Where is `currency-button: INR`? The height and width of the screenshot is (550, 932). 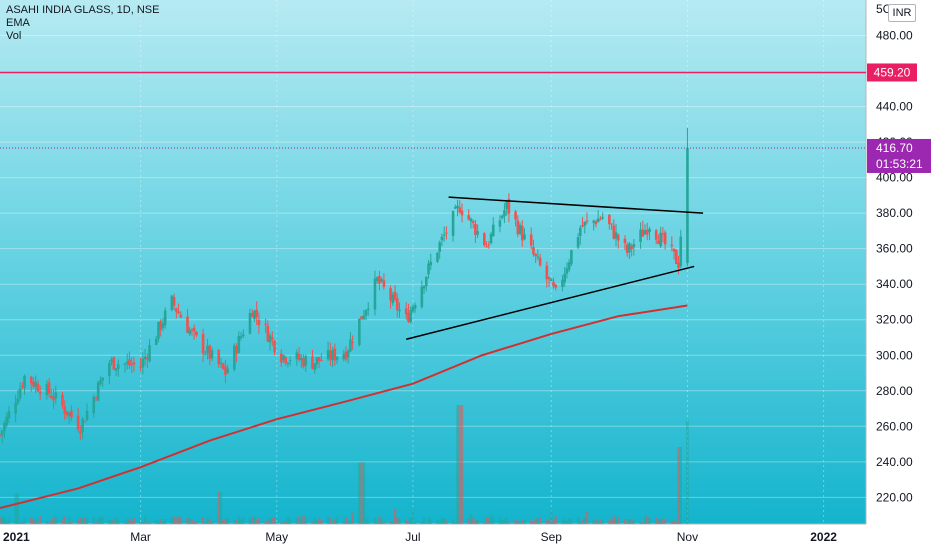
currency-button: INR is located at coordinates (902, 13).